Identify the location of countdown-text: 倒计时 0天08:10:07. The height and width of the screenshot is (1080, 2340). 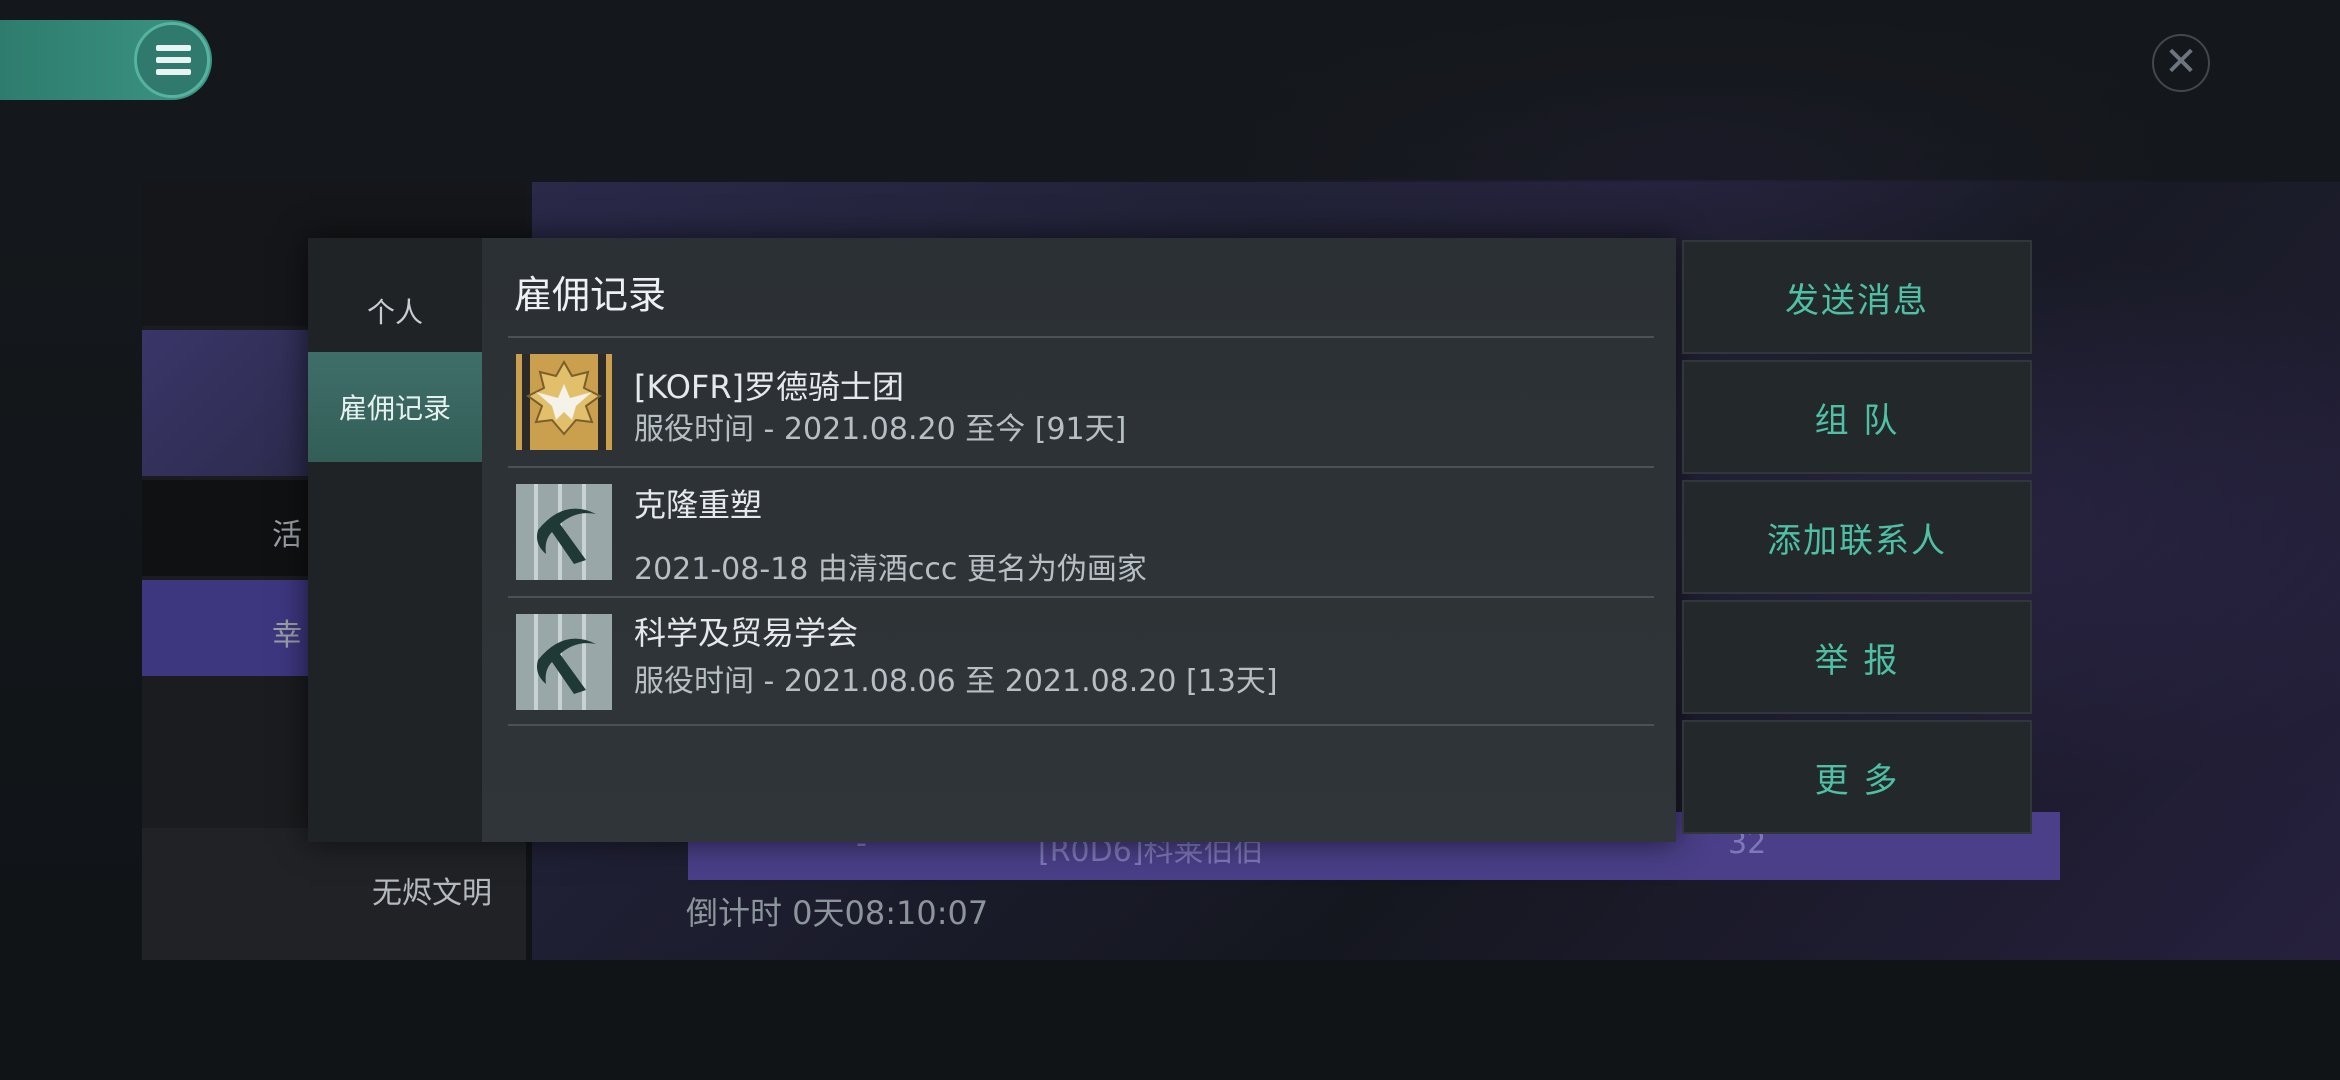
(837, 913).